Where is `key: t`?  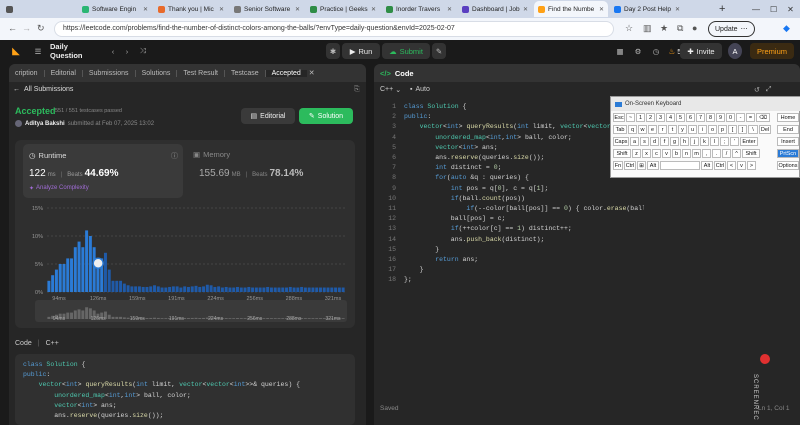
key: t is located at coordinates (672, 129).